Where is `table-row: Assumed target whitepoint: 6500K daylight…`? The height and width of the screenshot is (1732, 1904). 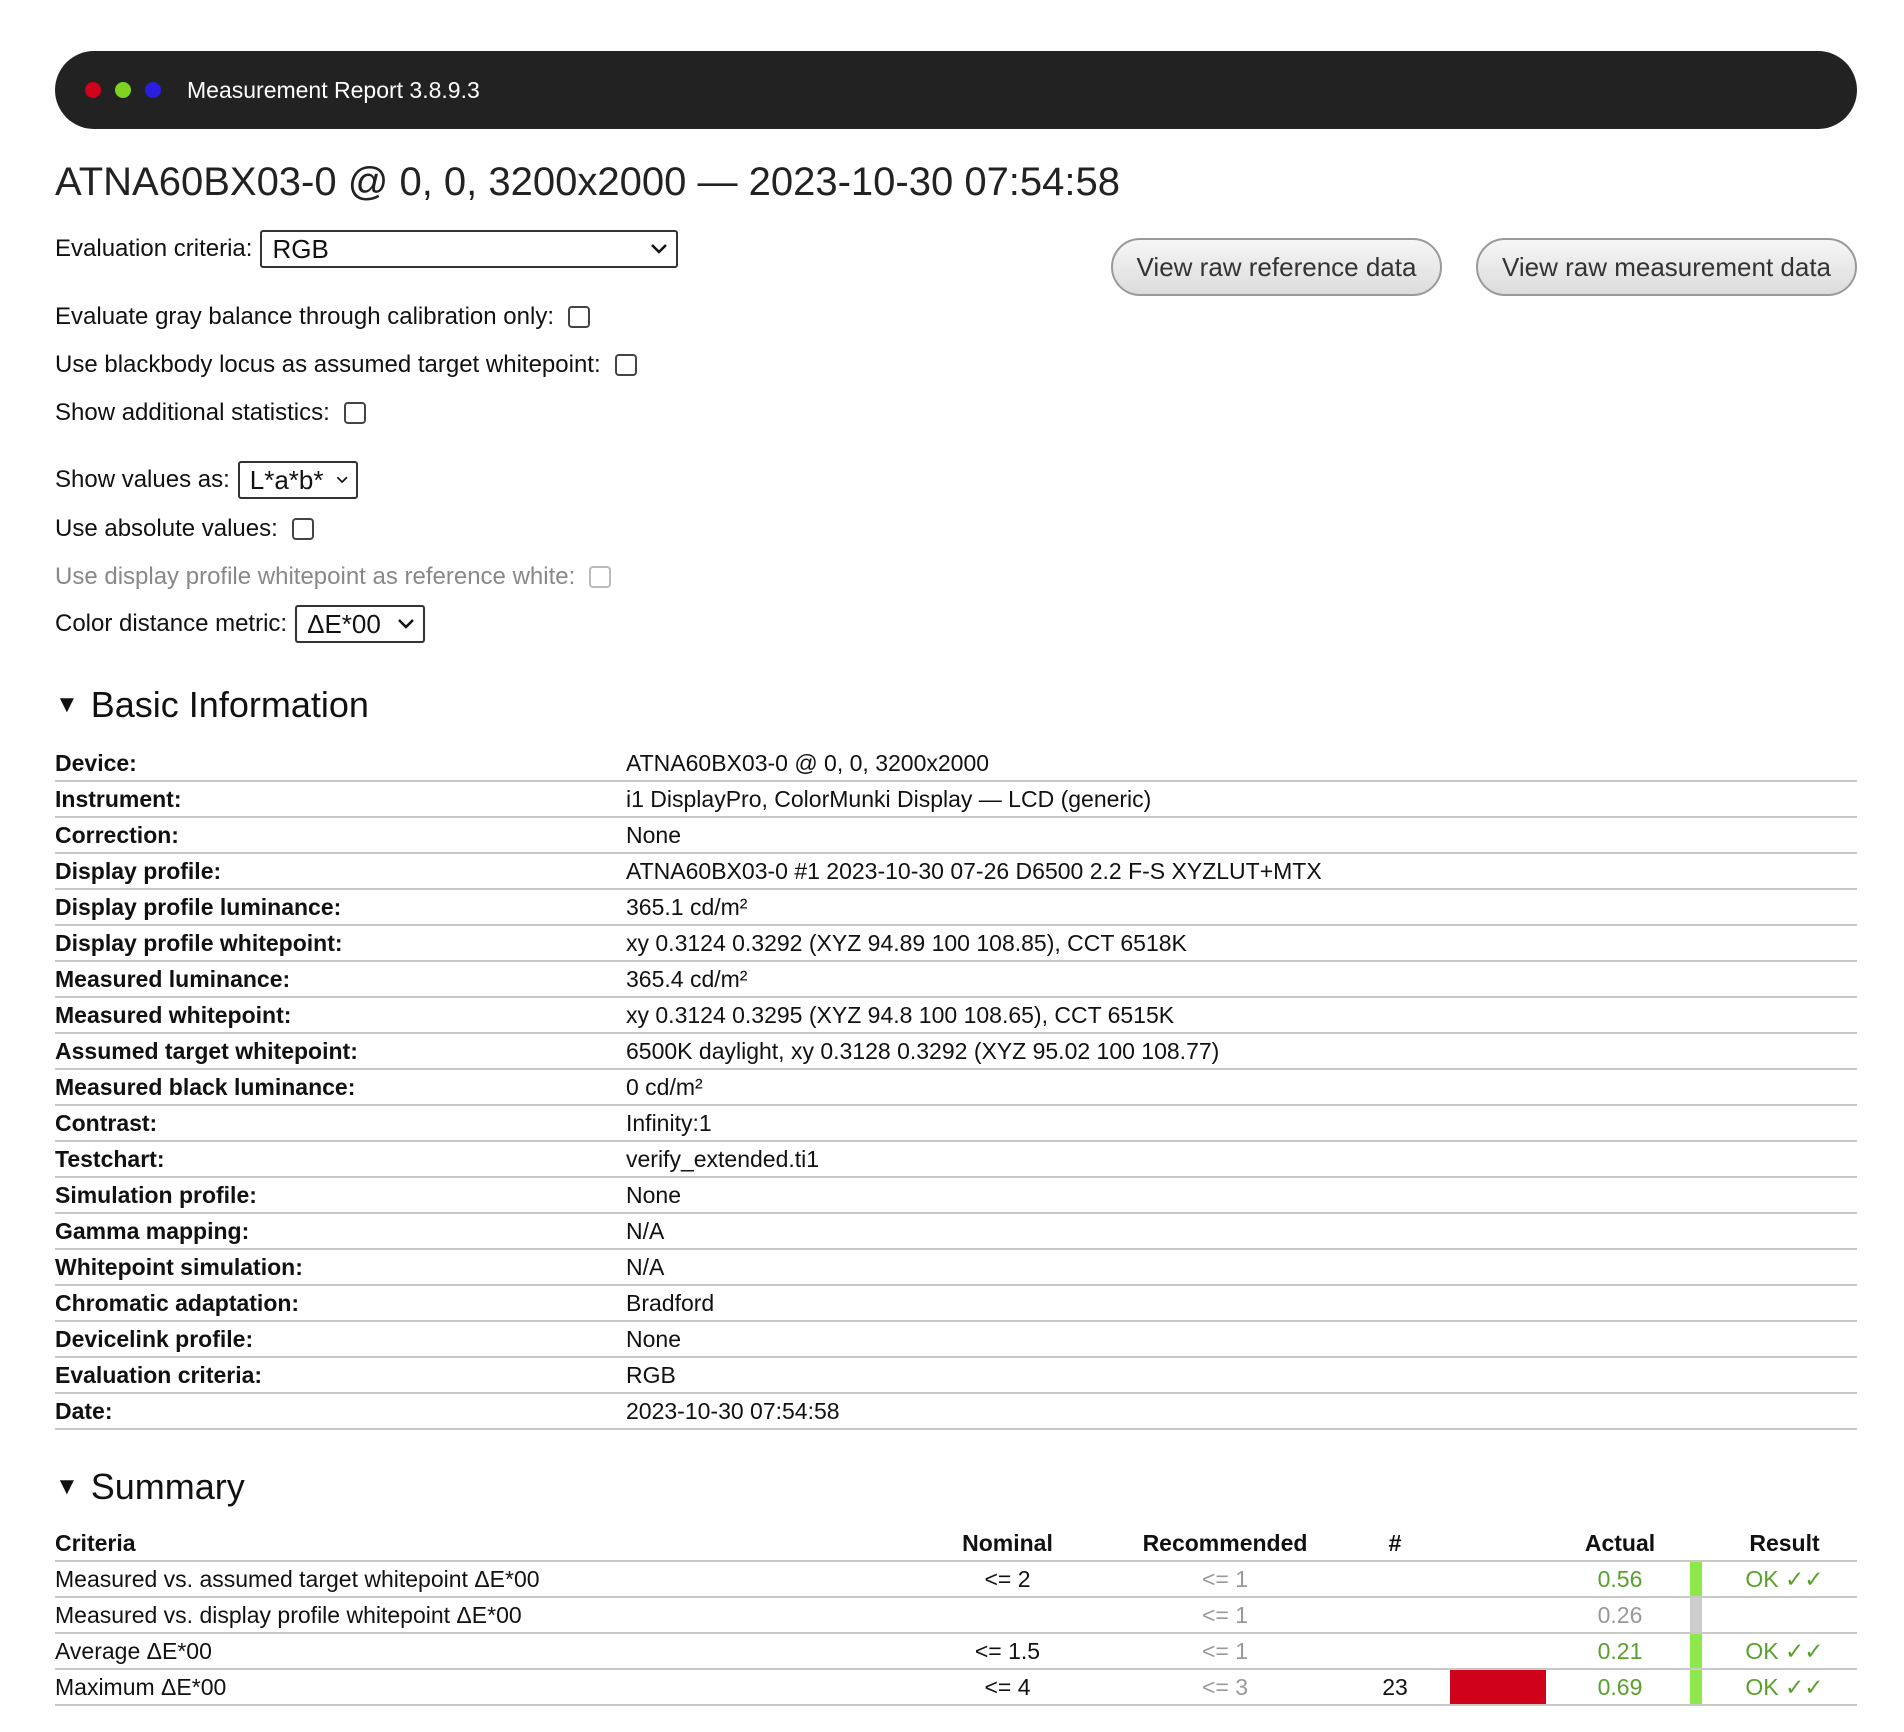
table-row: Assumed target whitepoint: 6500K daylight… is located at coordinates (956, 1051).